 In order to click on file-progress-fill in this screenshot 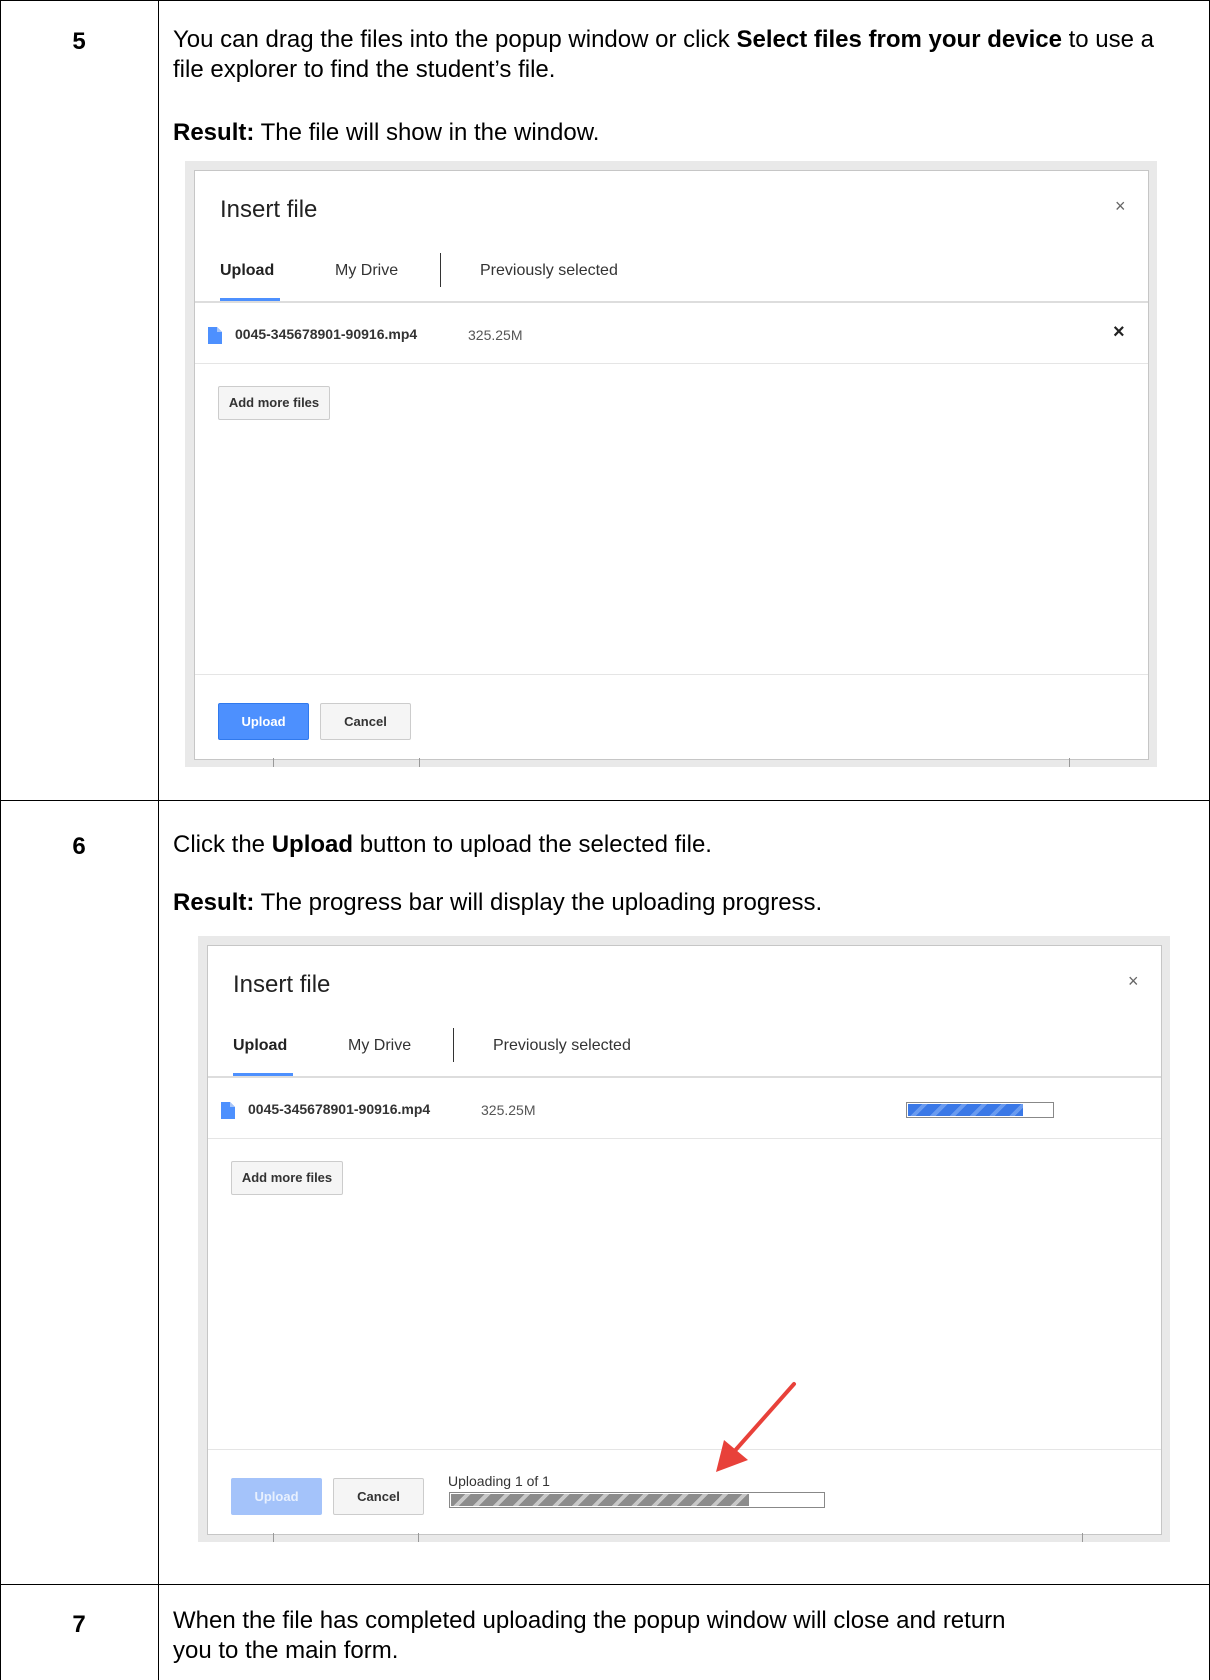, I will do `click(965, 1110)`.